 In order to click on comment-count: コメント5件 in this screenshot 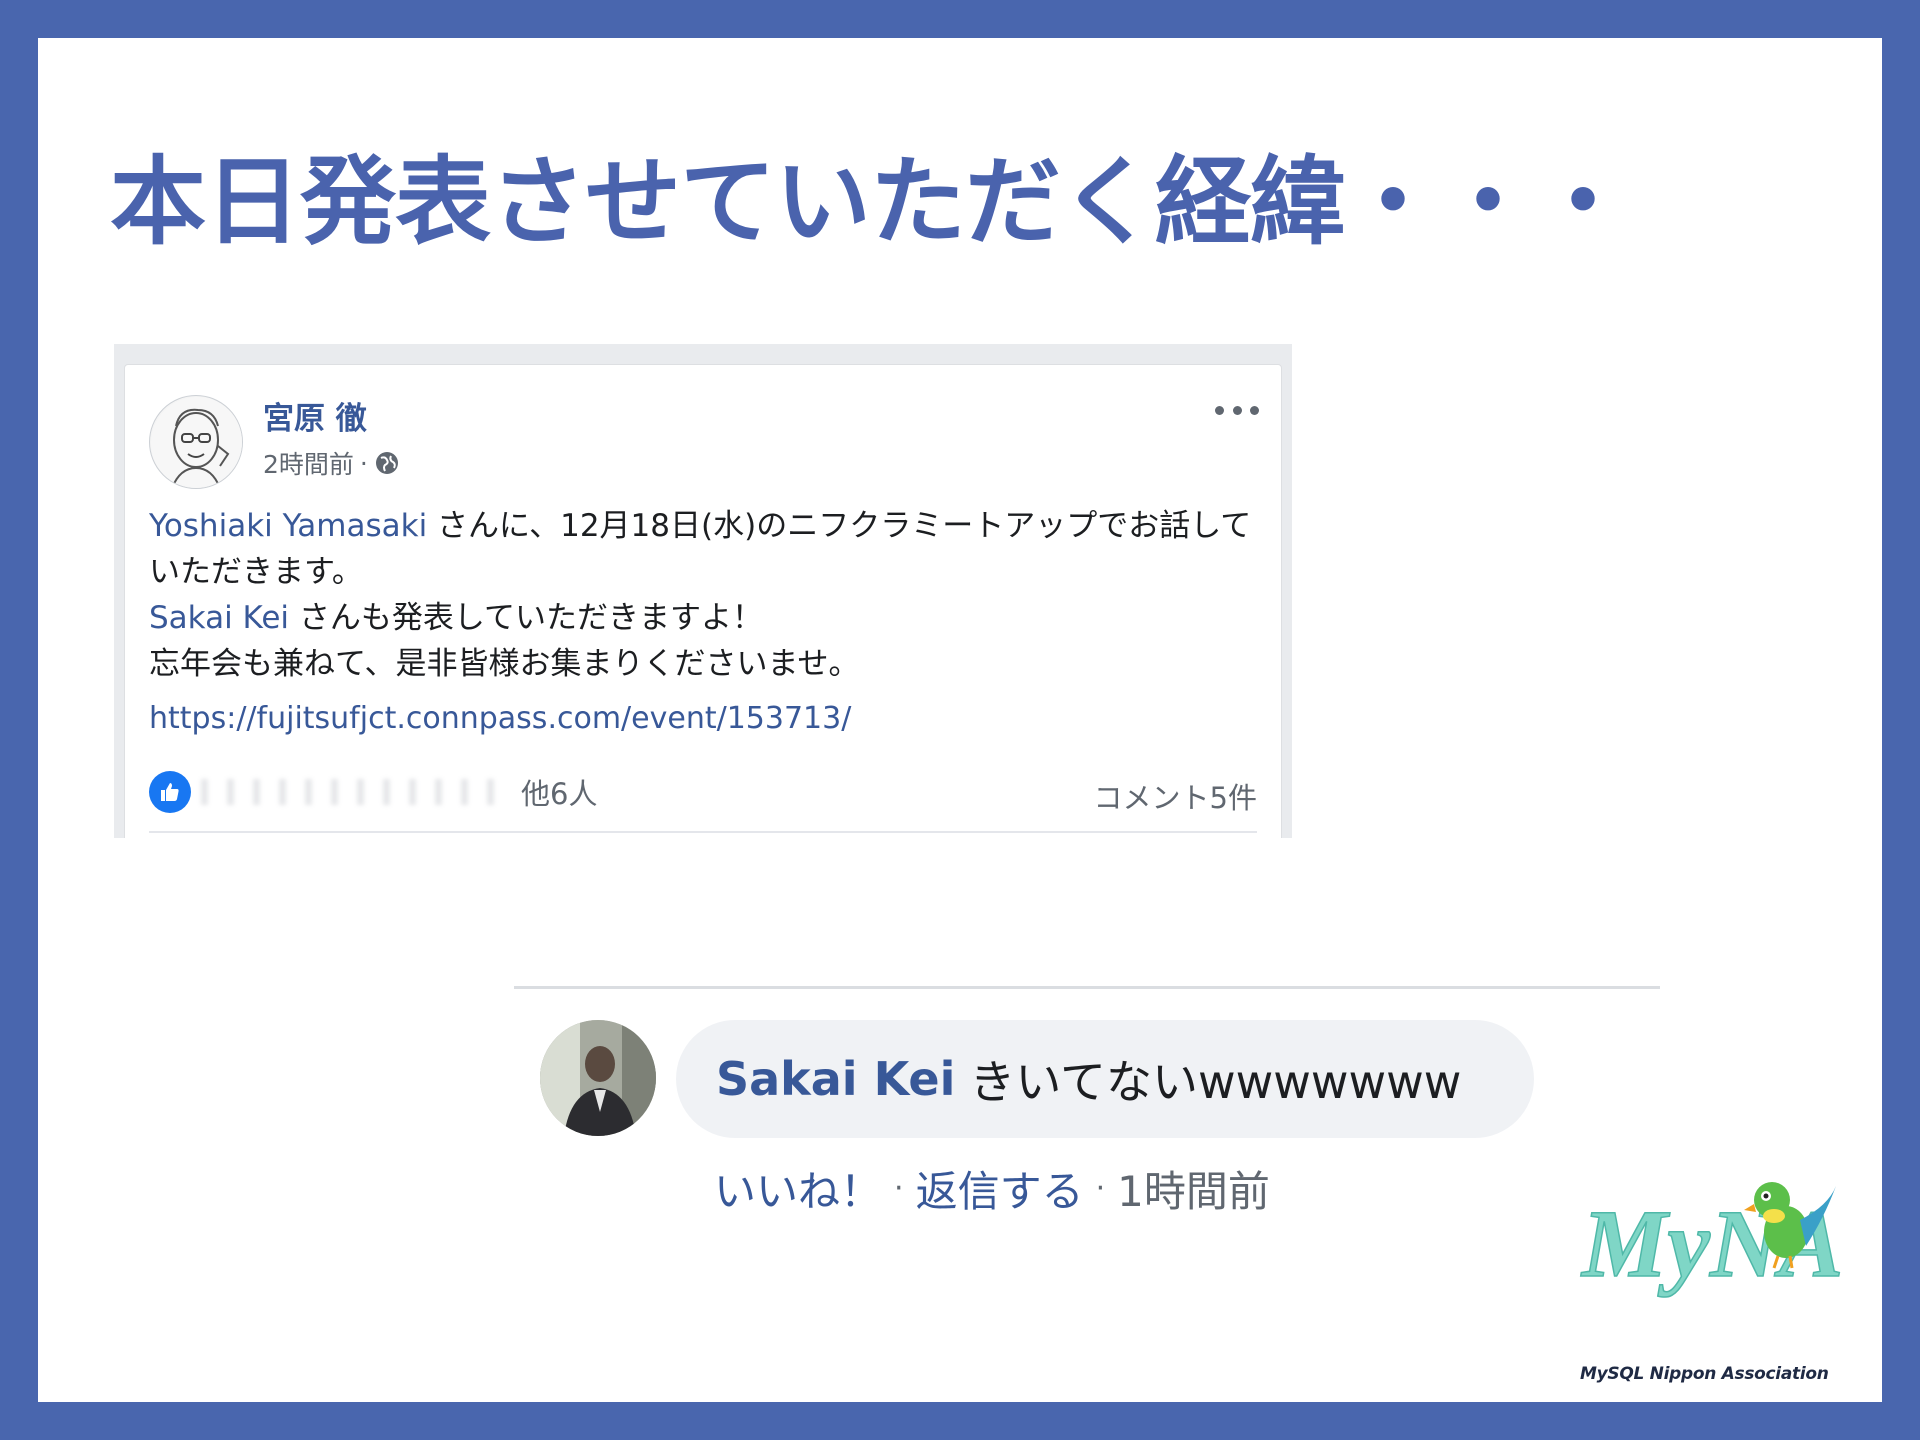, I will do `click(1175, 796)`.